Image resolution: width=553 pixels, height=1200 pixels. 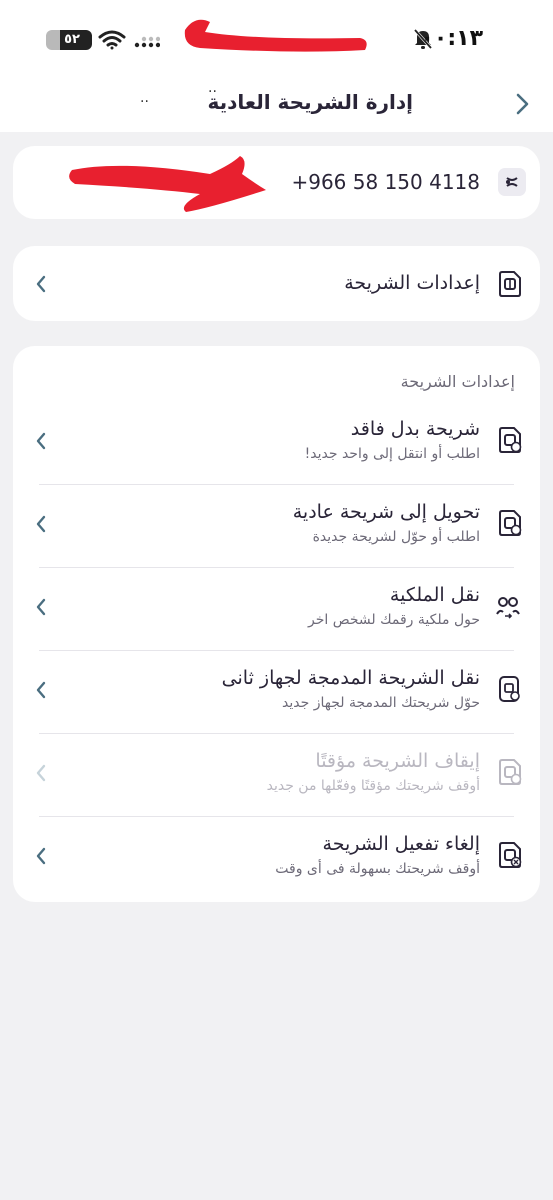 What do you see at coordinates (310, 102) in the screenshot?
I see `page-title: إدارة الشريحة العادية` at bounding box center [310, 102].